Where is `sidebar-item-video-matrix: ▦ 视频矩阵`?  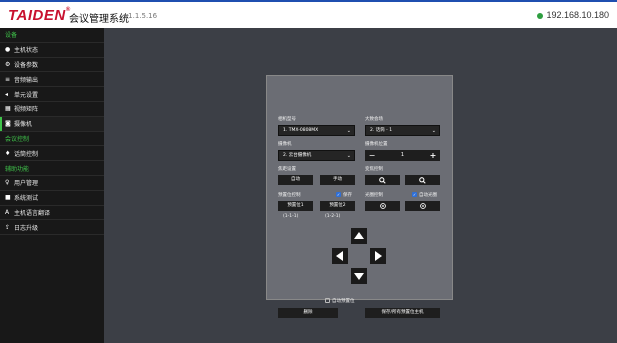 sidebar-item-video-matrix: ▦ 视频矩阵 is located at coordinates (52, 109).